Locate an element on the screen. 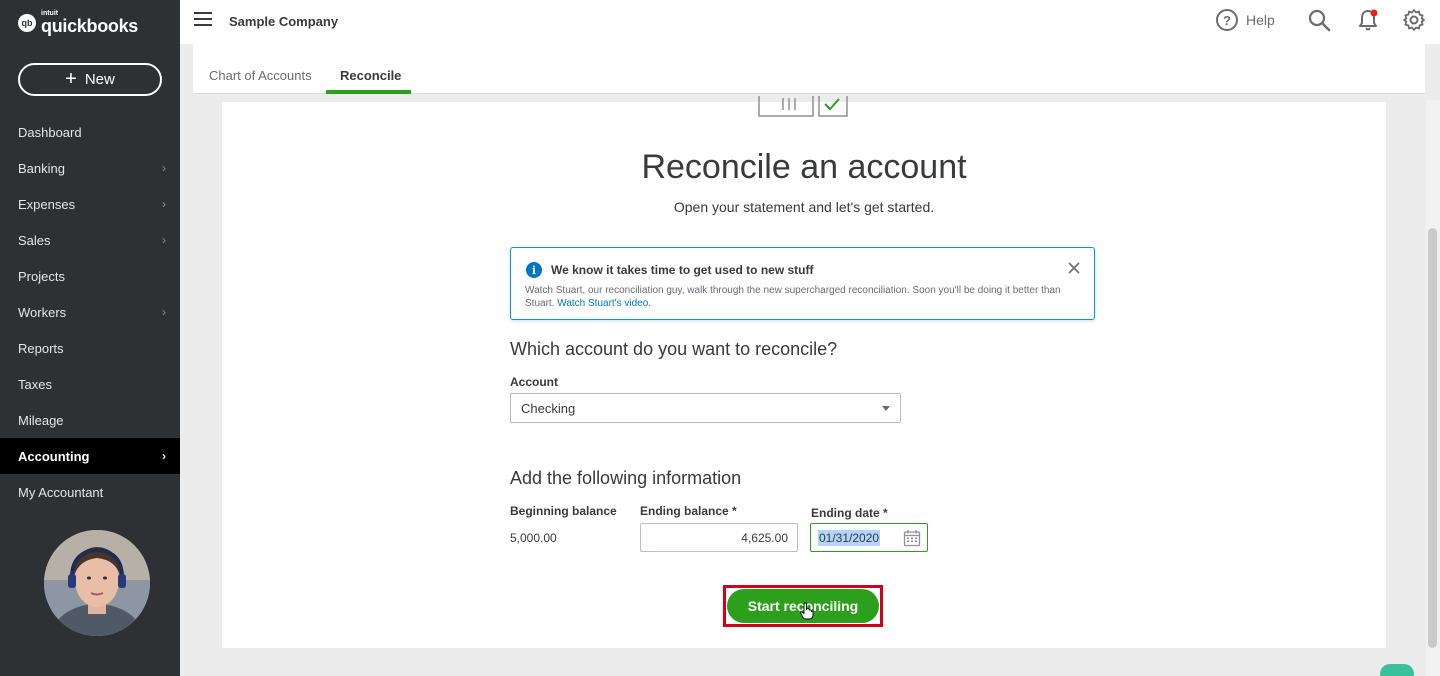 The width and height of the screenshot is (1440, 676). sidebar-item-mileage: Mileage is located at coordinates (90, 420).